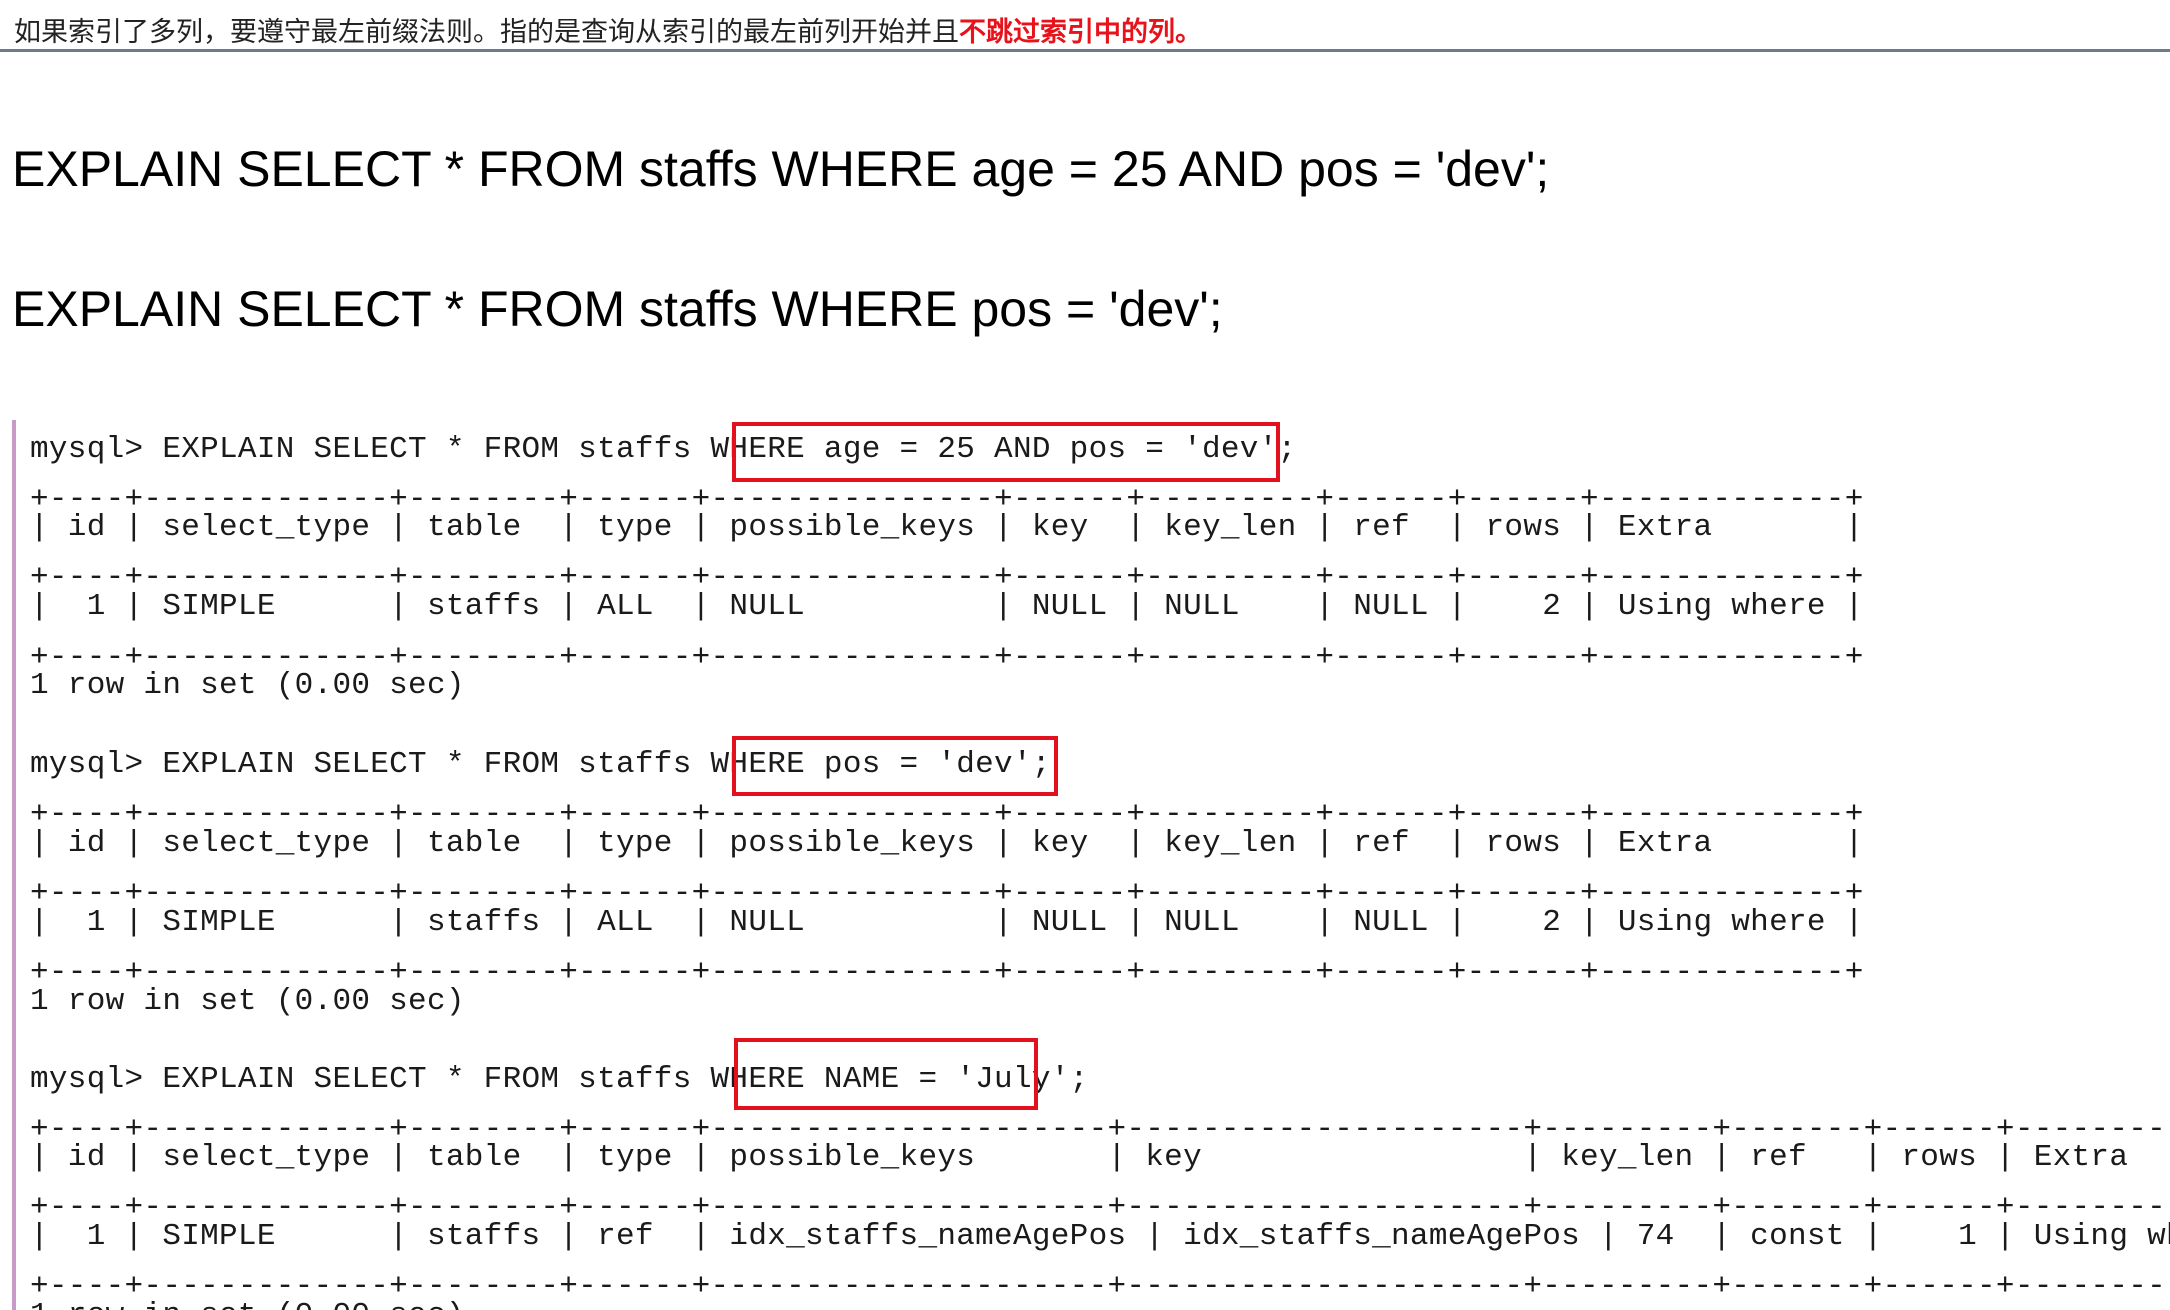 This screenshot has height=1310, width=2170. Describe the element at coordinates (486, 32) in the screenshot. I see `intro-text: 如果索引了多列，要遵守最左前缀法则。指的是查询从索引的最左前列开始并且` at that location.